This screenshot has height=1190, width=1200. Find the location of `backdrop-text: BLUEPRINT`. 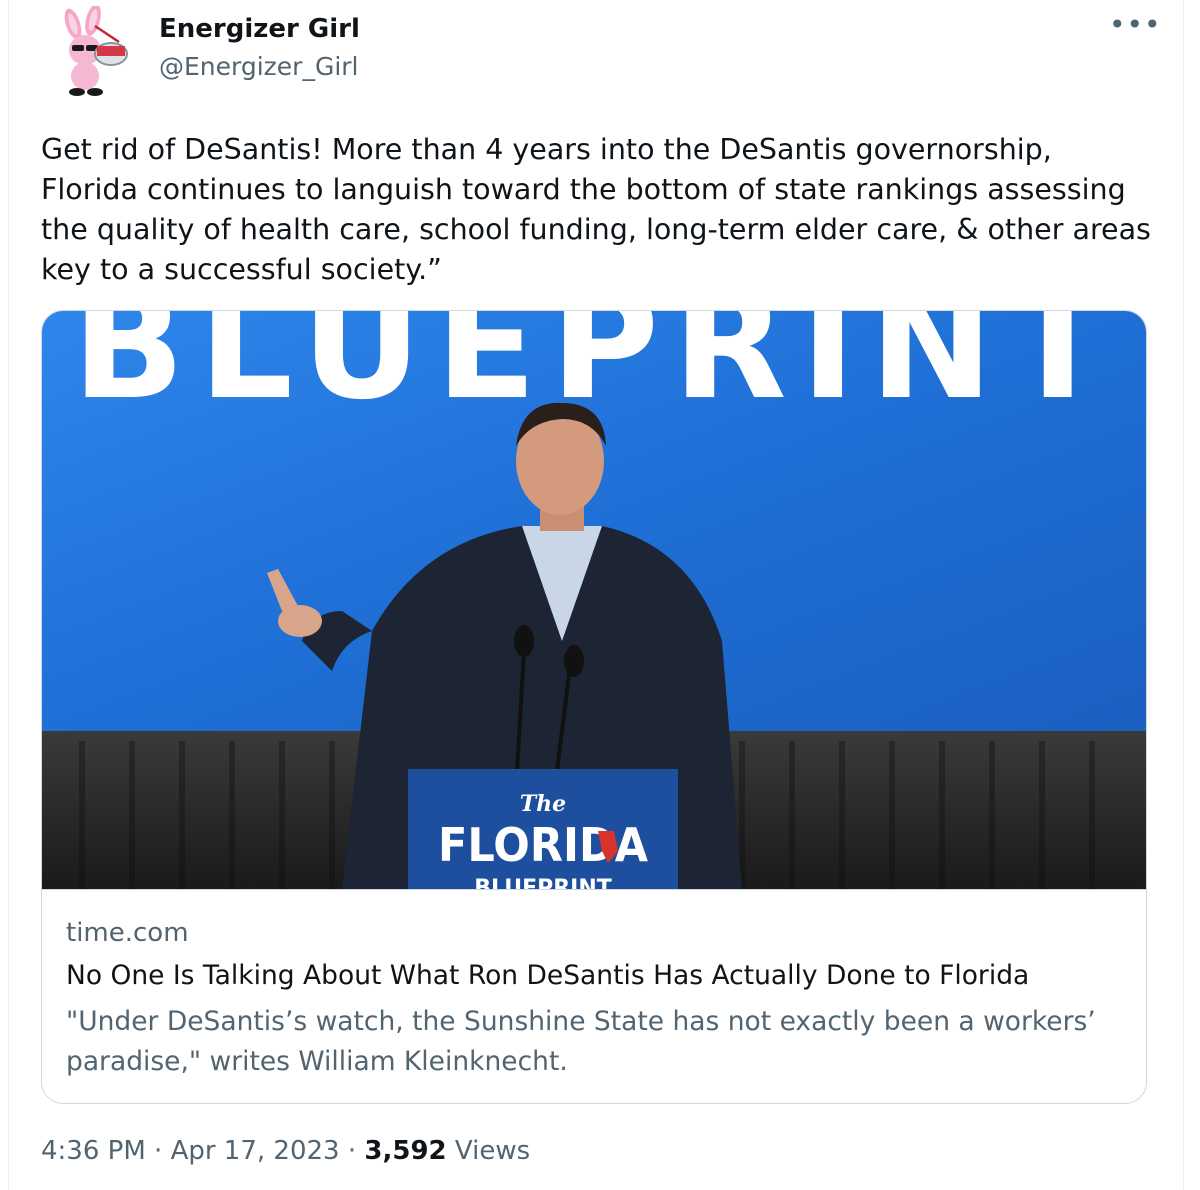

backdrop-text: BLUEPRINT is located at coordinates (597, 372).